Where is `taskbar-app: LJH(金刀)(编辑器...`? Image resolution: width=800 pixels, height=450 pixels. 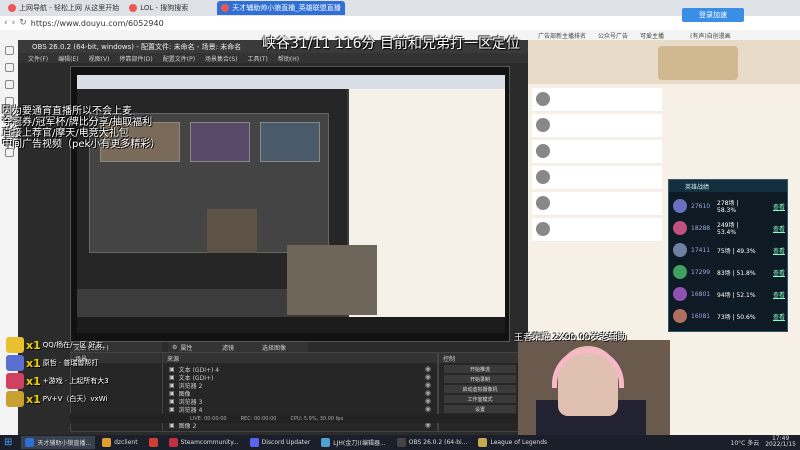 taskbar-app: LJH(金刀)(编辑器... is located at coordinates (353, 442).